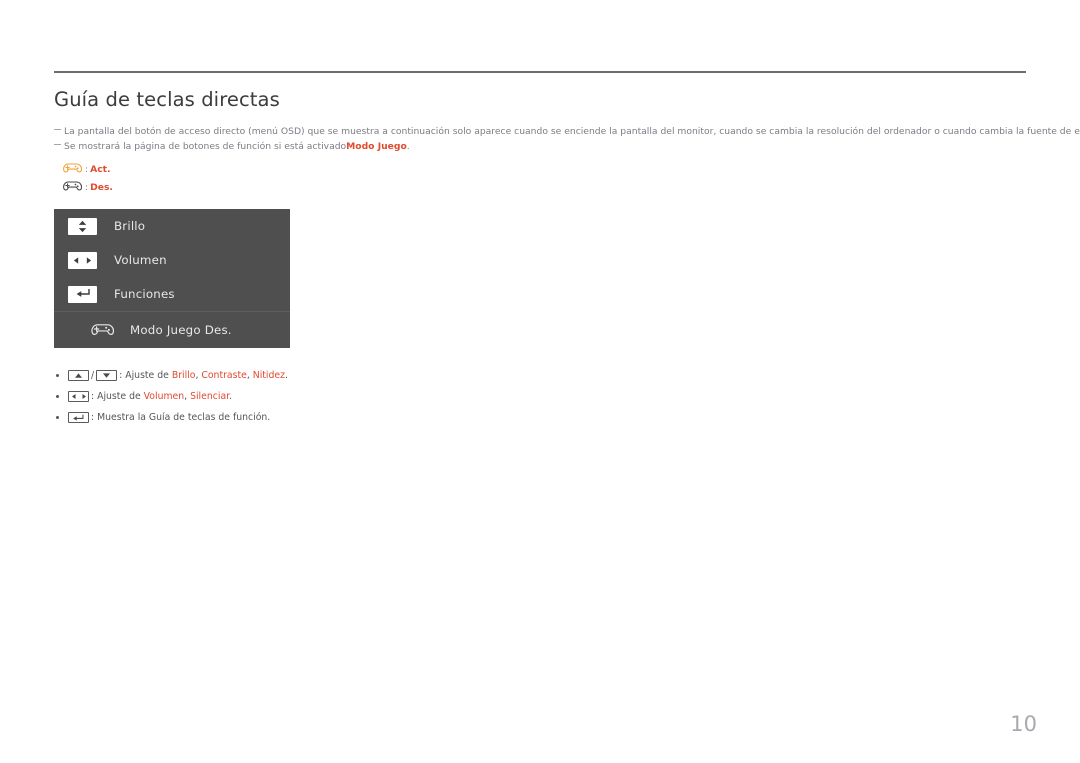  I want to click on key-guide-item-3: : Muestra la Guía de teclas de función., so click(172, 417).